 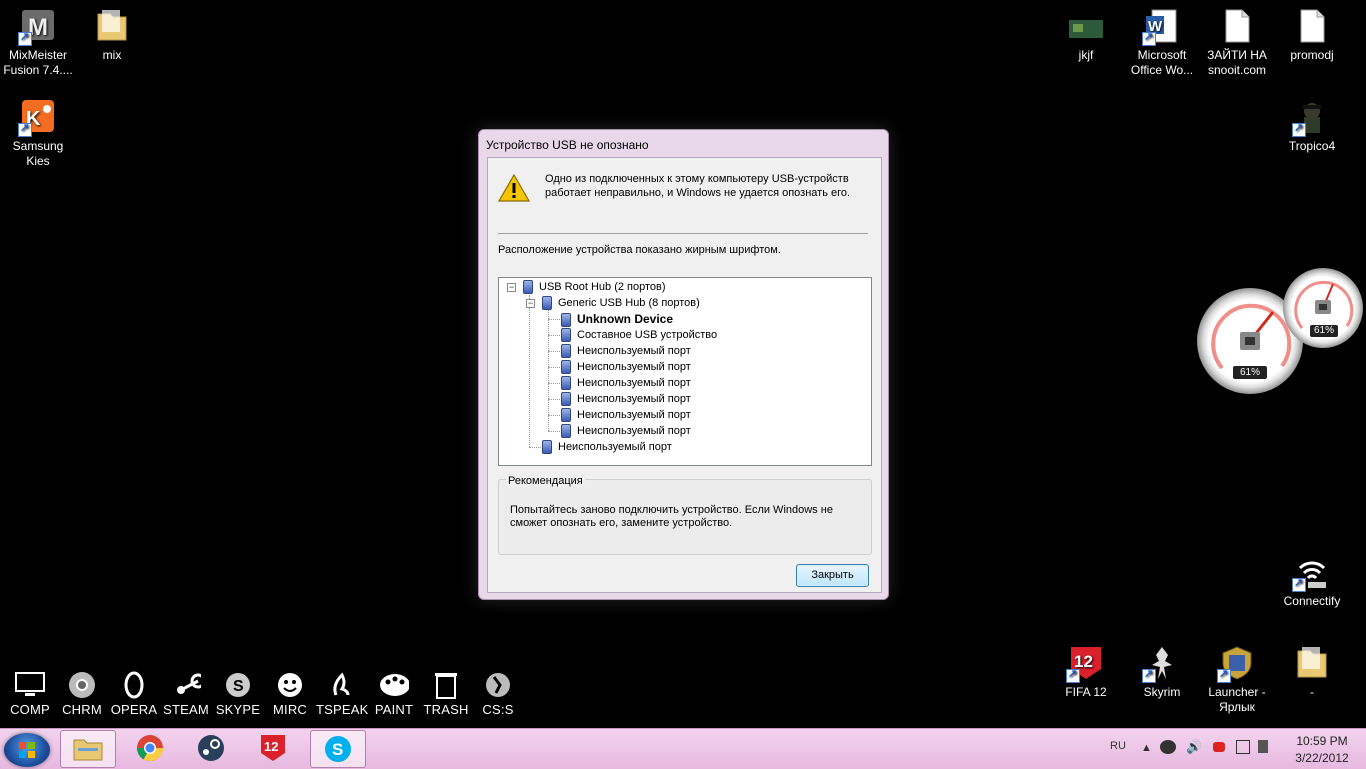 I want to click on image-thumbnail-icon, so click(x=1086, y=26).